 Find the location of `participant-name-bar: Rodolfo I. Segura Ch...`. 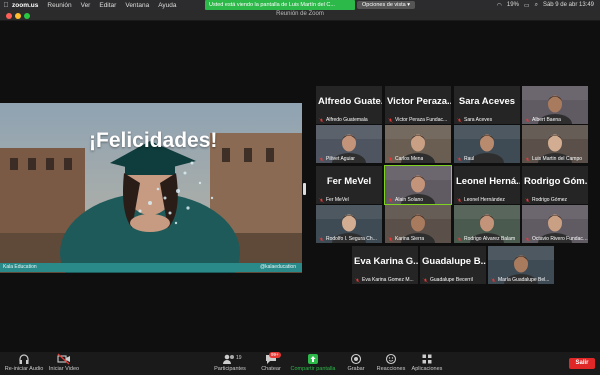

participant-name-bar: Rodolfo I. Segura Ch... is located at coordinates (349, 239).